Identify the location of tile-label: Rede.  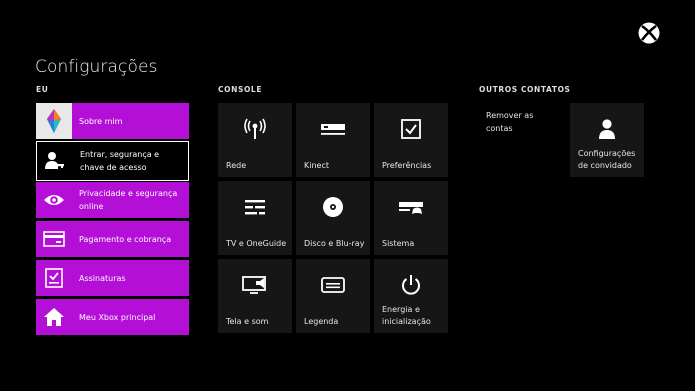
(236, 165).